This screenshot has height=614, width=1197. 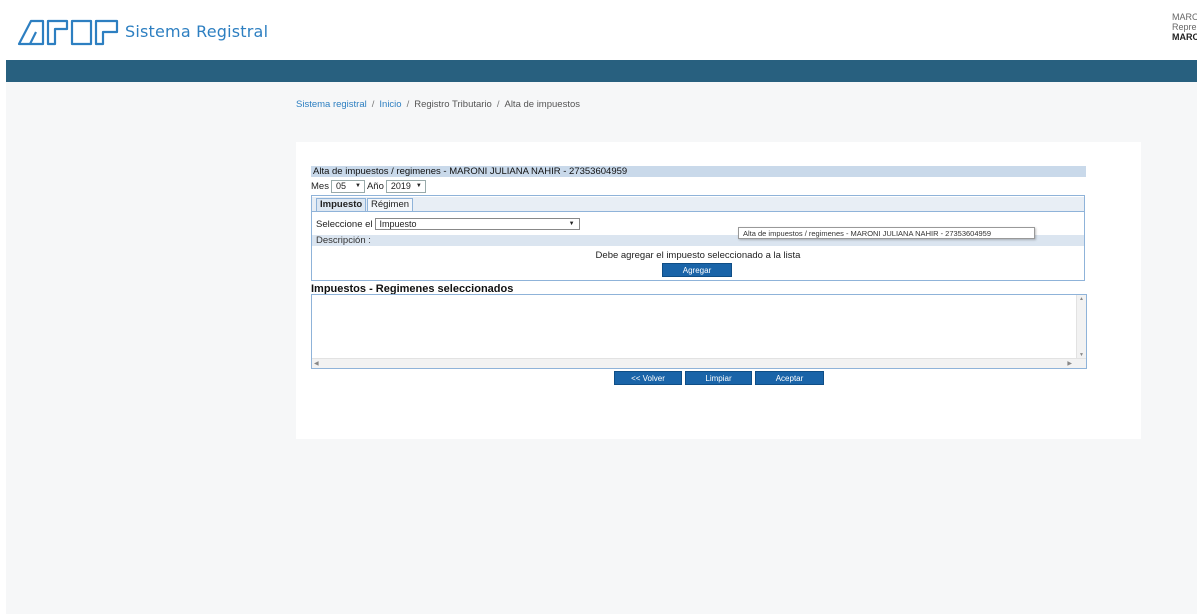 I want to click on select-row: Seleccione el Impuesto ▼, so click(x=448, y=224).